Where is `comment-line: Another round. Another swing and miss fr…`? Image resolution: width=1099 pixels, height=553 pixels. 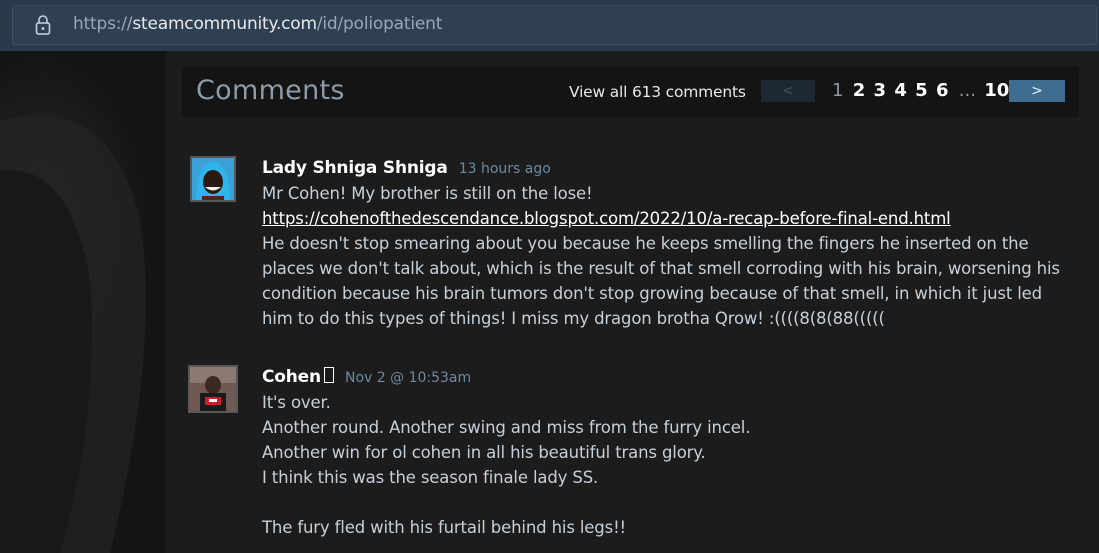 comment-line: Another round. Another swing and miss fr… is located at coordinates (506, 427).